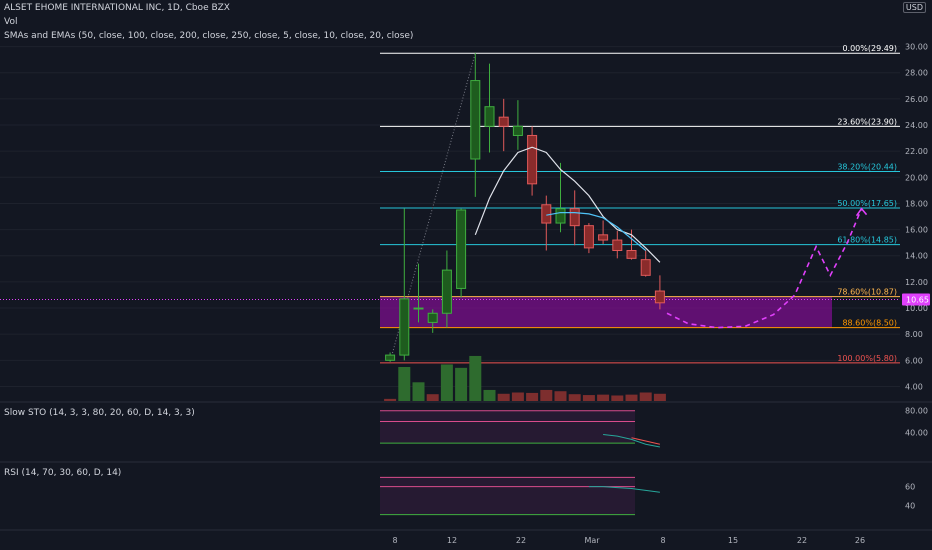  Describe the element at coordinates (916, 73) in the screenshot. I see `price-tick-label: 28.00` at that location.